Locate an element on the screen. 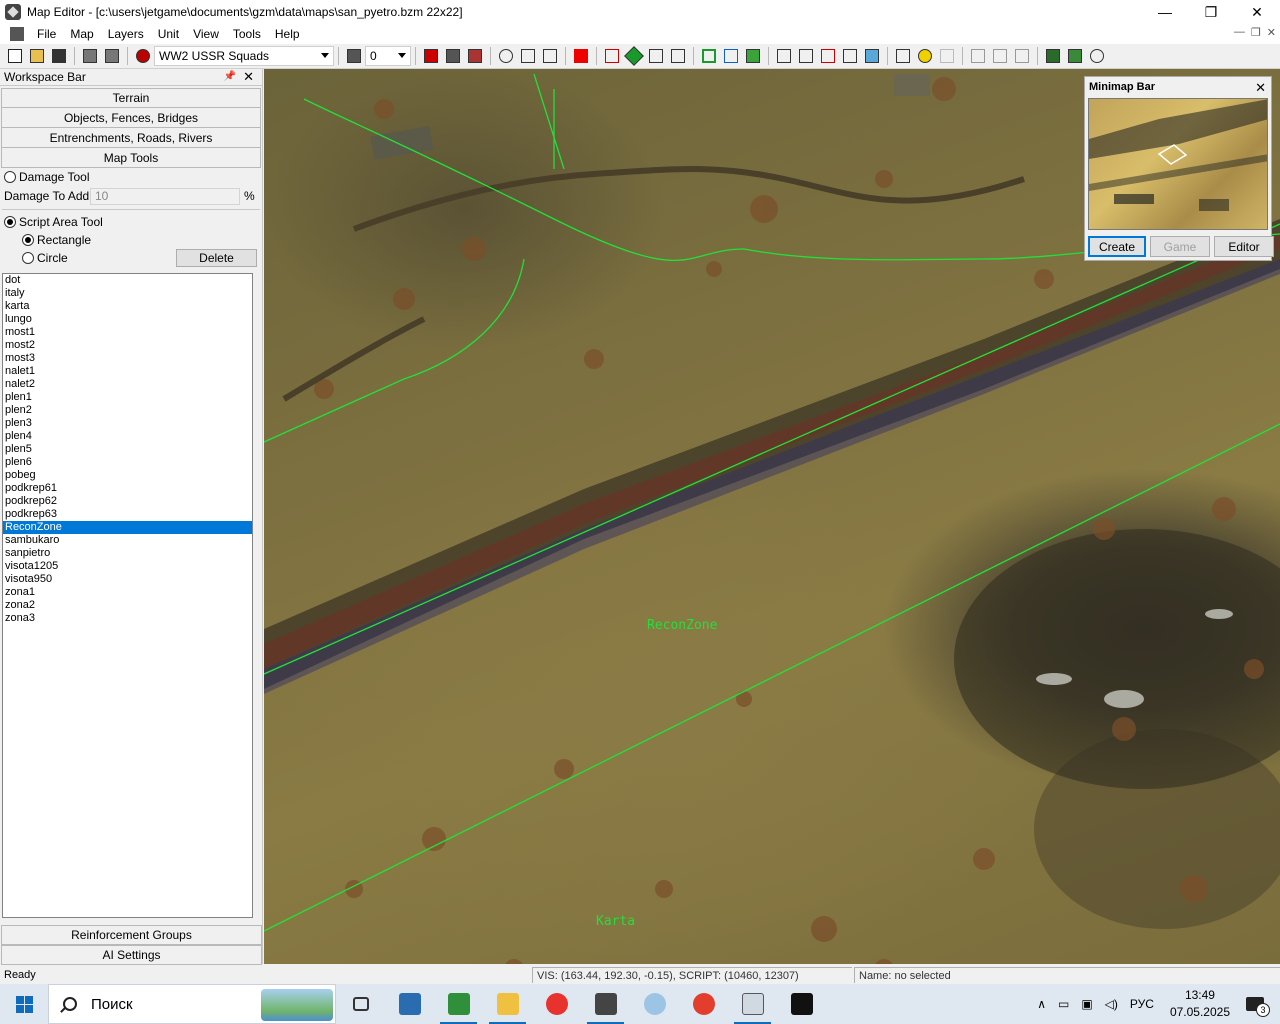 The height and width of the screenshot is (1024, 1280). list-item: plen3 is located at coordinates (127, 423).